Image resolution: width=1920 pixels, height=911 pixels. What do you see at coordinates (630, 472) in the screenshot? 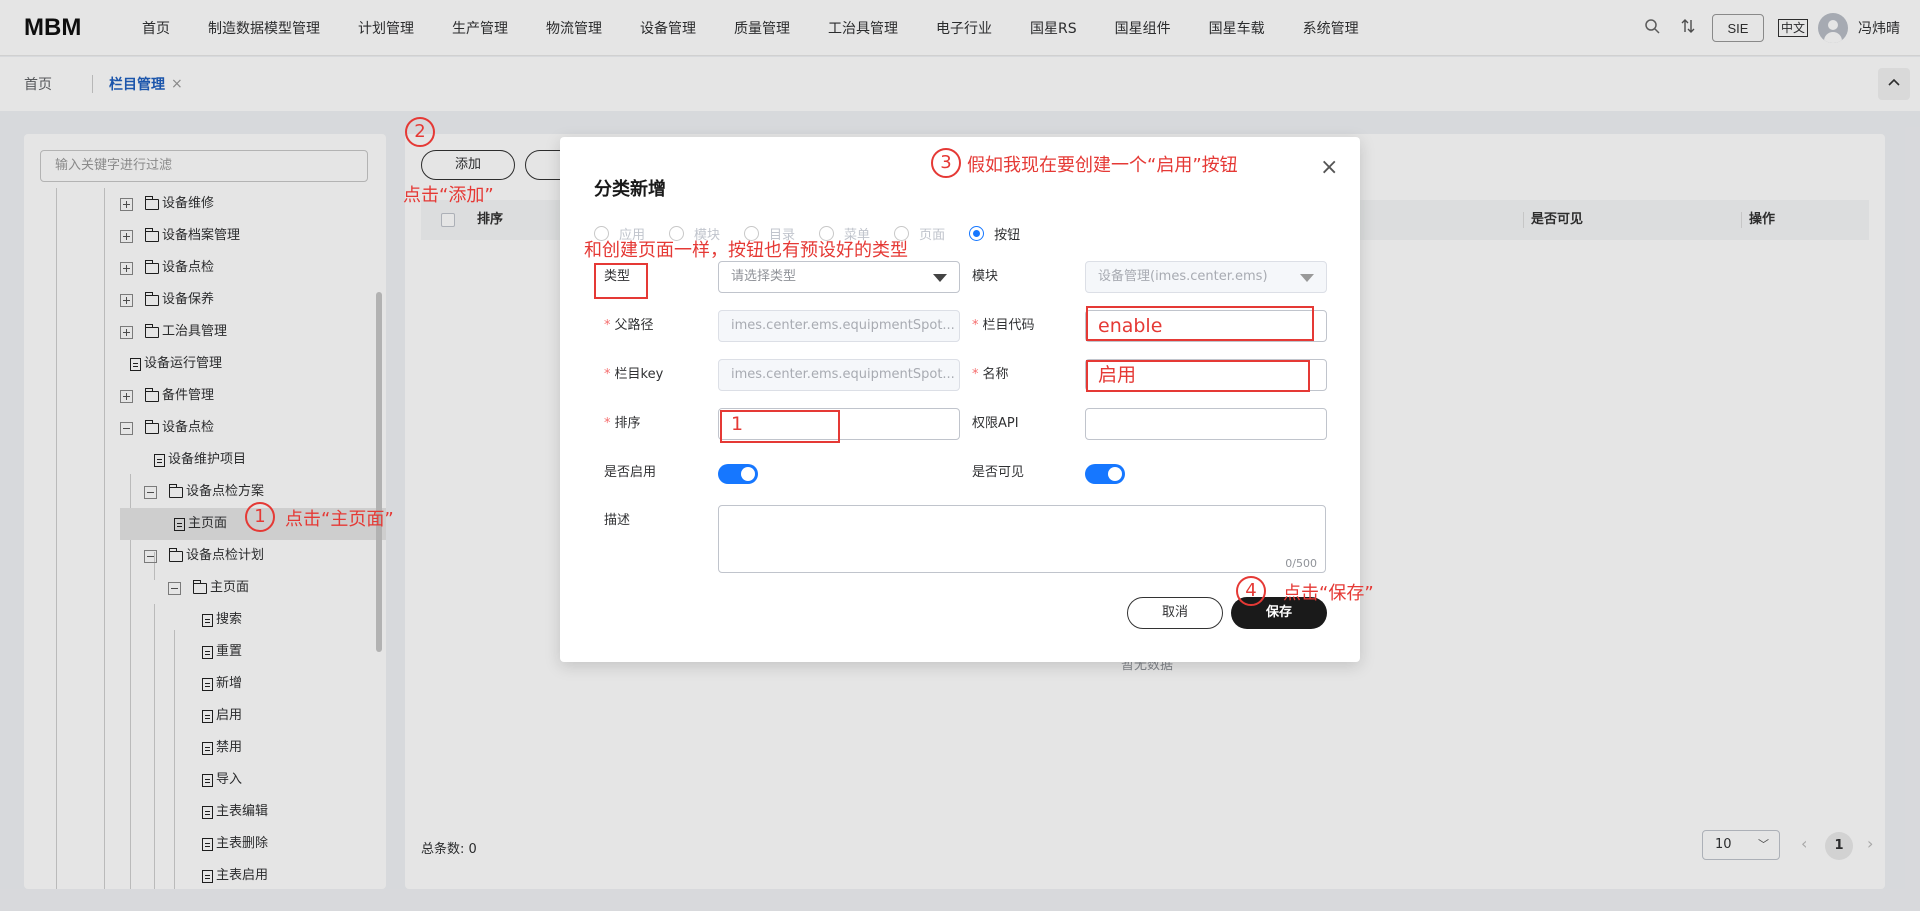
I see `enabled-label: 是否启用` at bounding box center [630, 472].